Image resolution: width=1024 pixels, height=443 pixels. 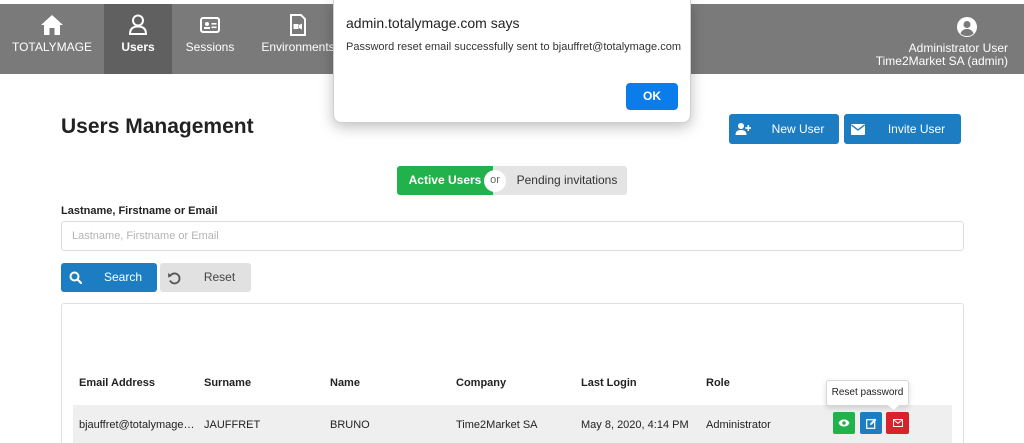 What do you see at coordinates (117, 383) in the screenshot?
I see `column-header-email: Email Address` at bounding box center [117, 383].